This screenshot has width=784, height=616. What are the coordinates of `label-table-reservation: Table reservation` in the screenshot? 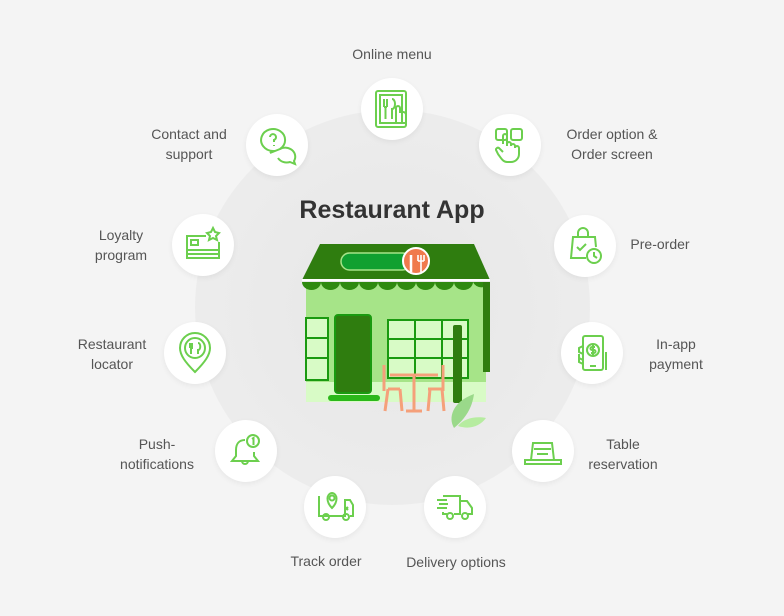 It's located at (623, 454).